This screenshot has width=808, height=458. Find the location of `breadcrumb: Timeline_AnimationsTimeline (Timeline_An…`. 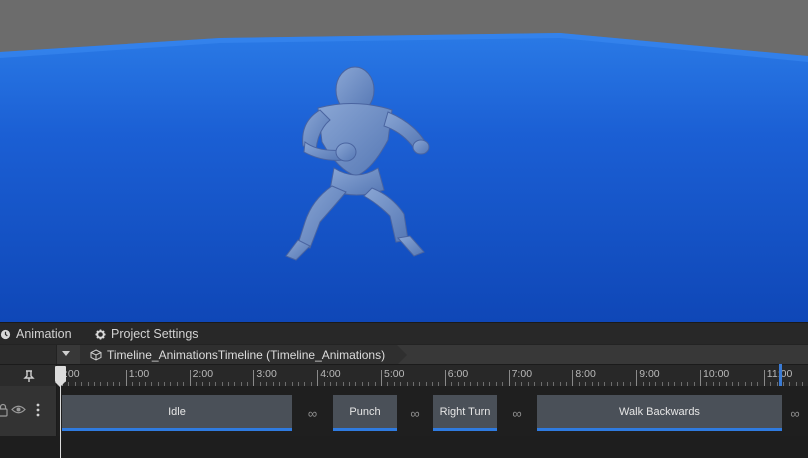

breadcrumb: Timeline_AnimationsTimeline (Timeline_An… is located at coordinates (239, 355).